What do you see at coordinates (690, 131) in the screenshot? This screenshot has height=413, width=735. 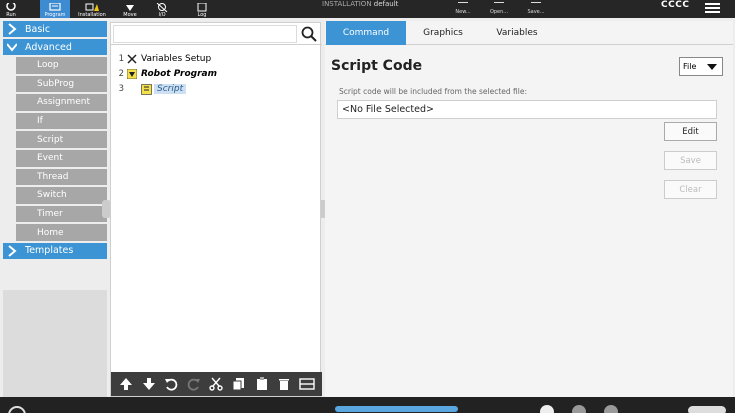 I see `edit-button: Edit` at bounding box center [690, 131].